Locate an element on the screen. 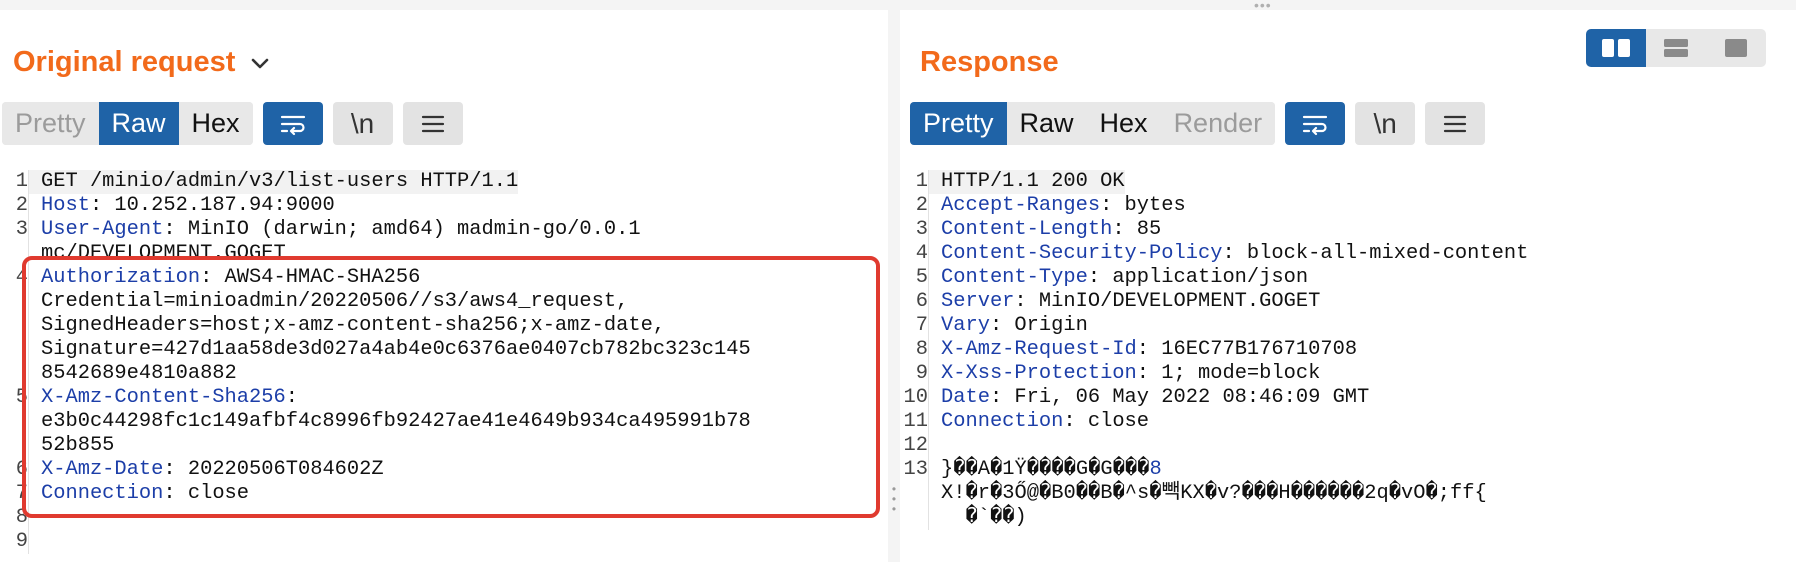  line-text: HTTP/1.1 200 OK is located at coordinates (1033, 181).